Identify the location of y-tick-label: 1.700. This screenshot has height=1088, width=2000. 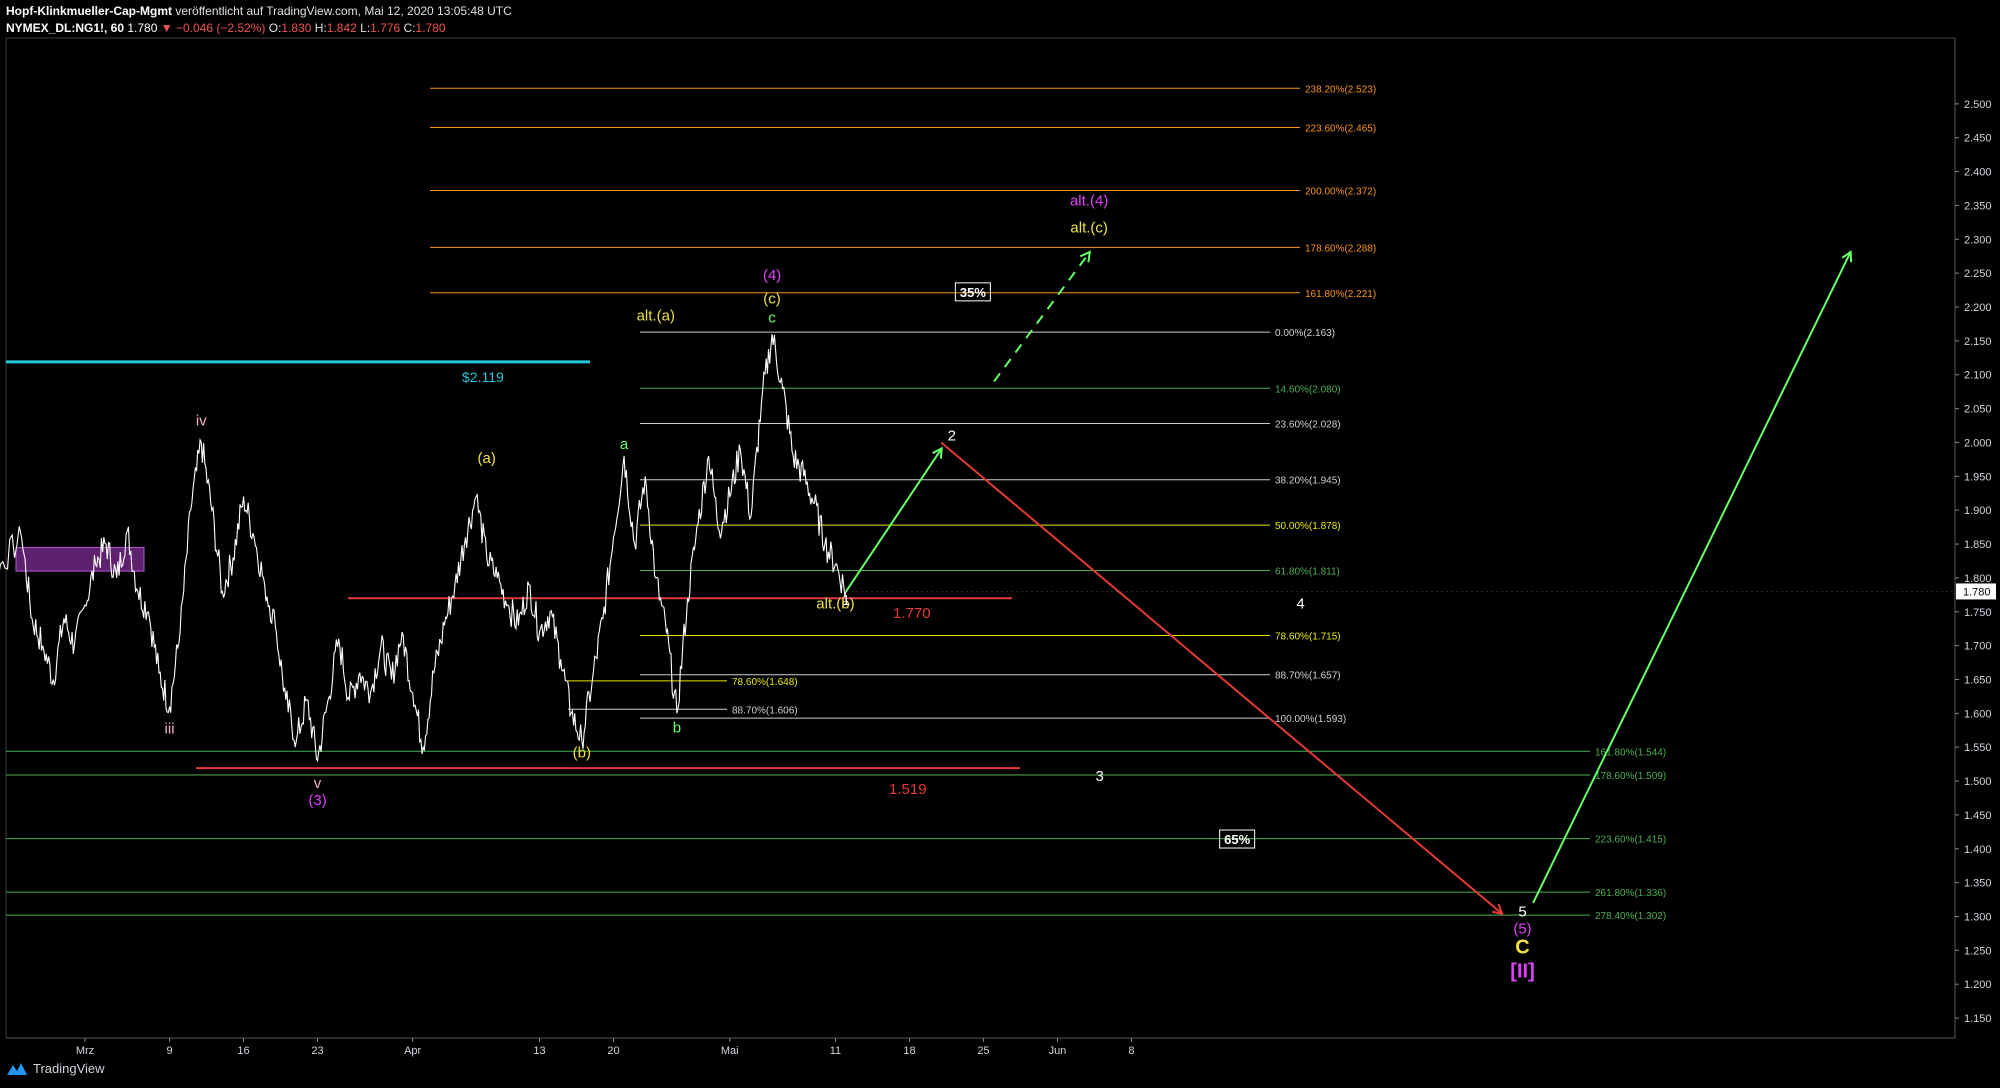
(1978, 647).